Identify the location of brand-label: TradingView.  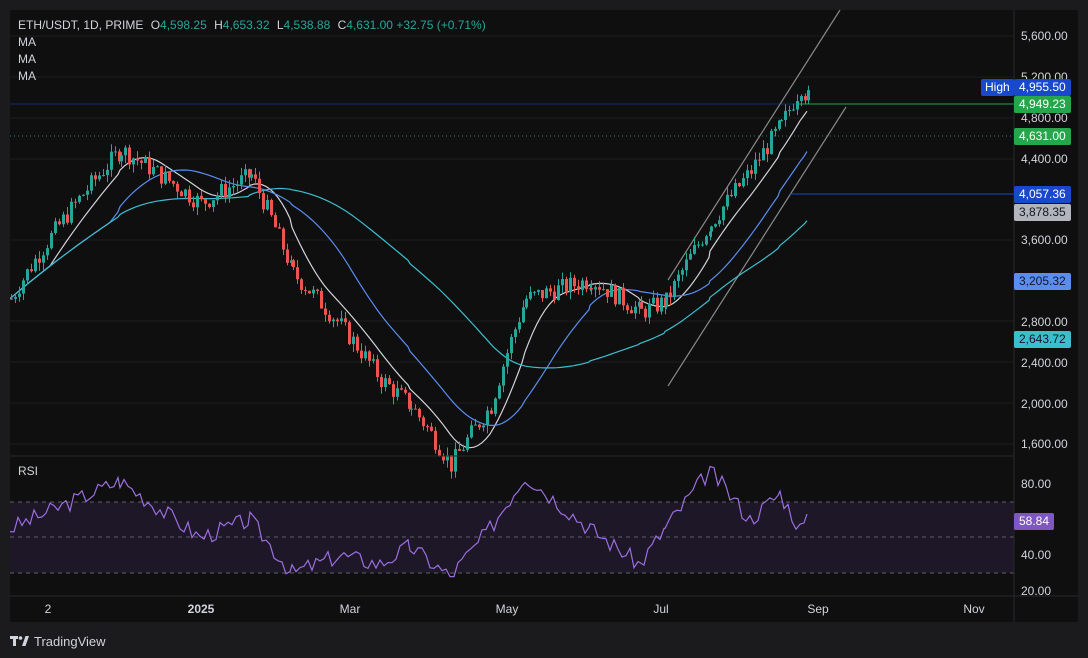
(70, 641).